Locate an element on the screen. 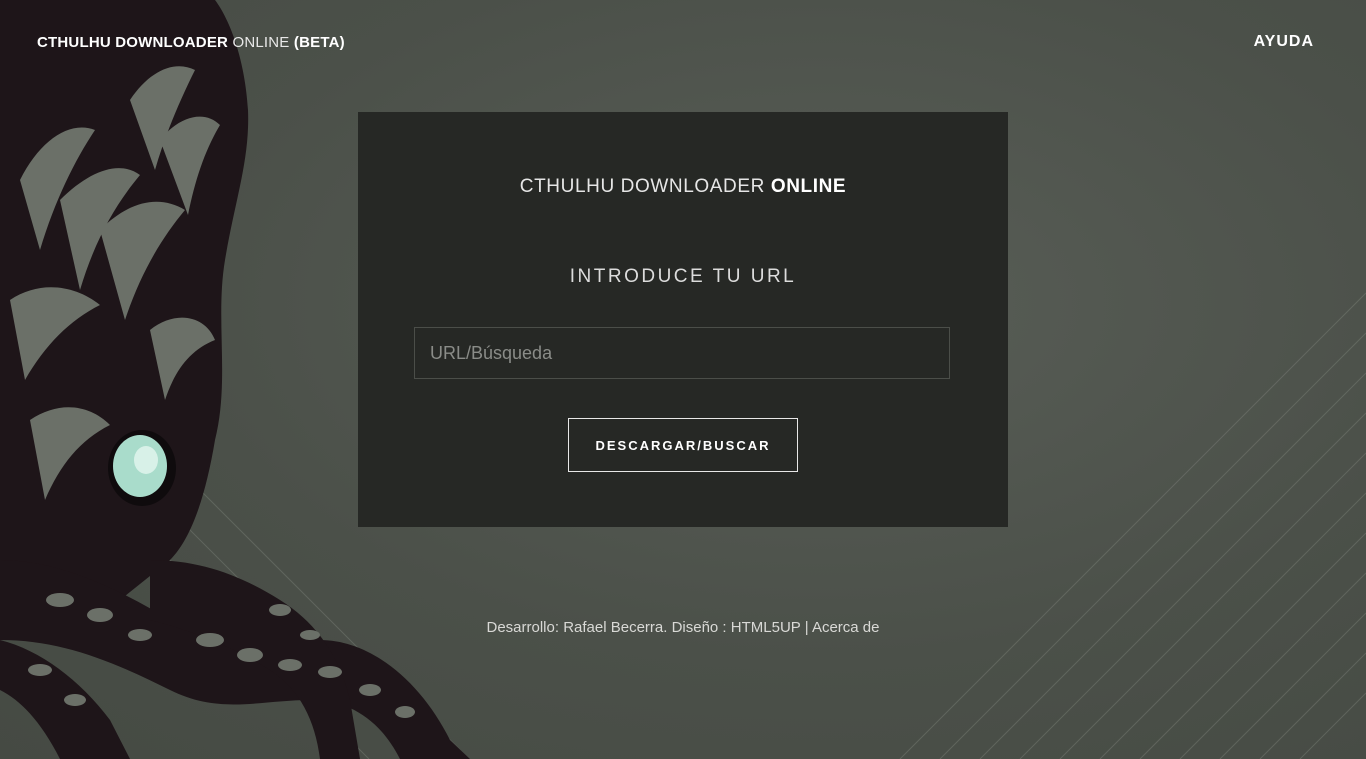  download-search-button: DESCARGAR/BUSCAR is located at coordinates (683, 445).